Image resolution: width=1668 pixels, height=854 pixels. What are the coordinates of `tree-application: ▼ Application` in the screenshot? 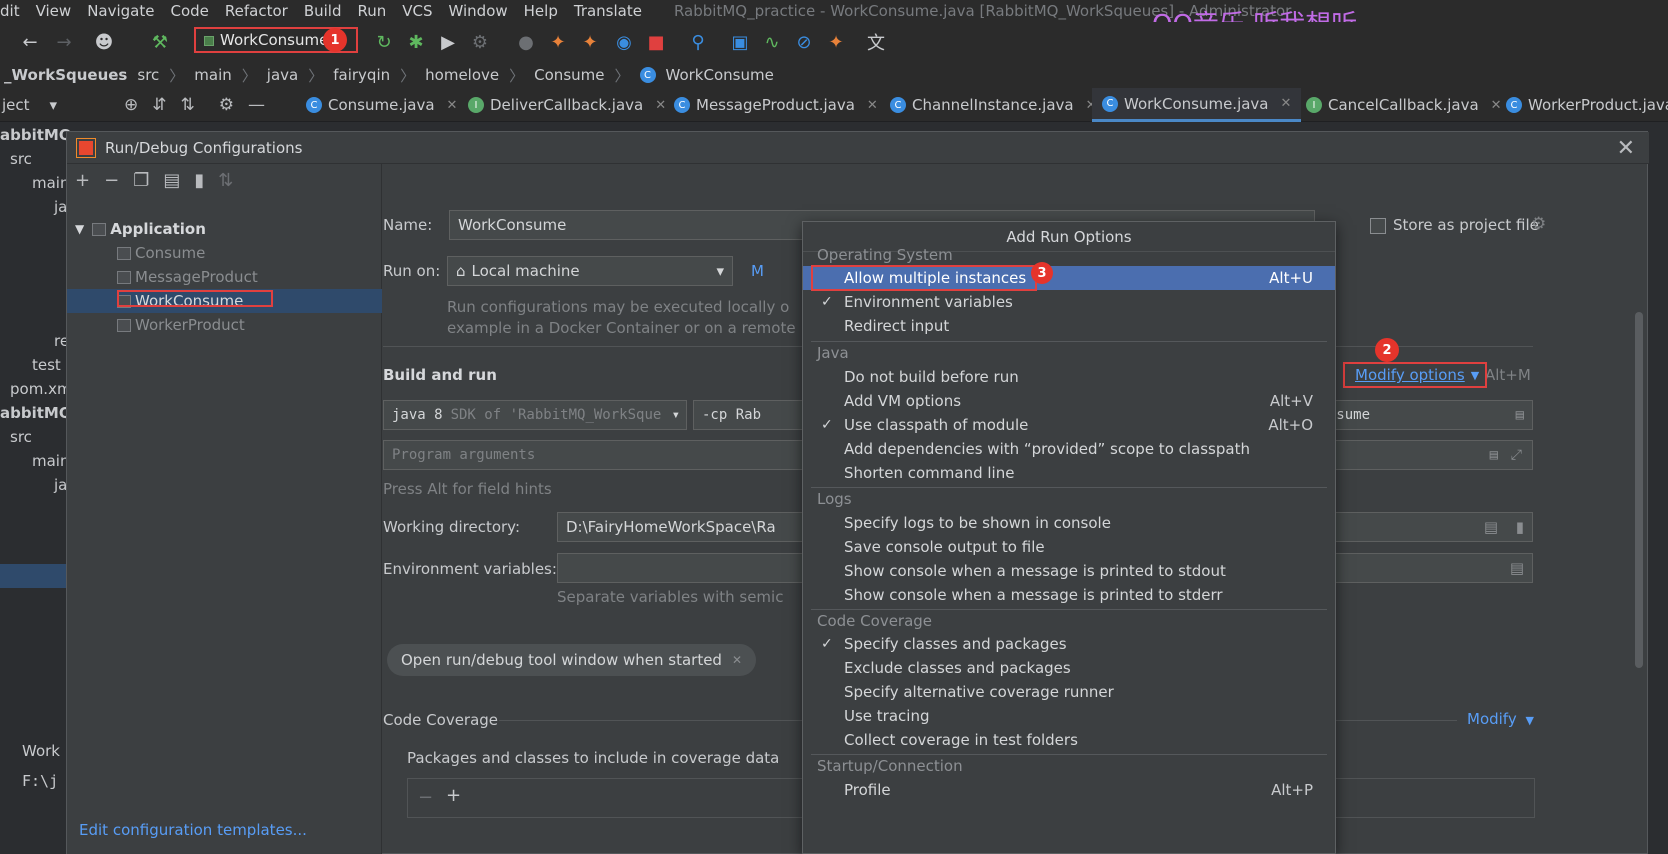 It's located at (140, 229).